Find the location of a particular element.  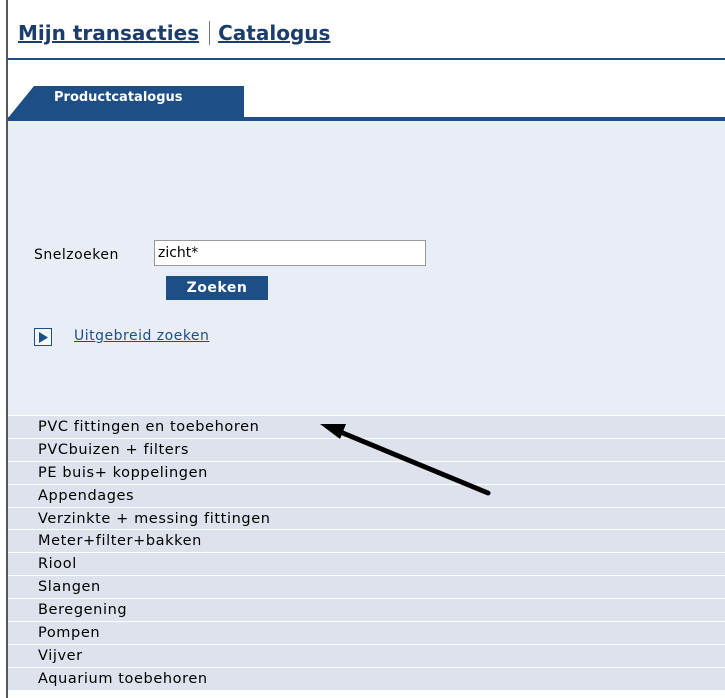

category-item: Aquarium toebehoren is located at coordinates (366, 679).